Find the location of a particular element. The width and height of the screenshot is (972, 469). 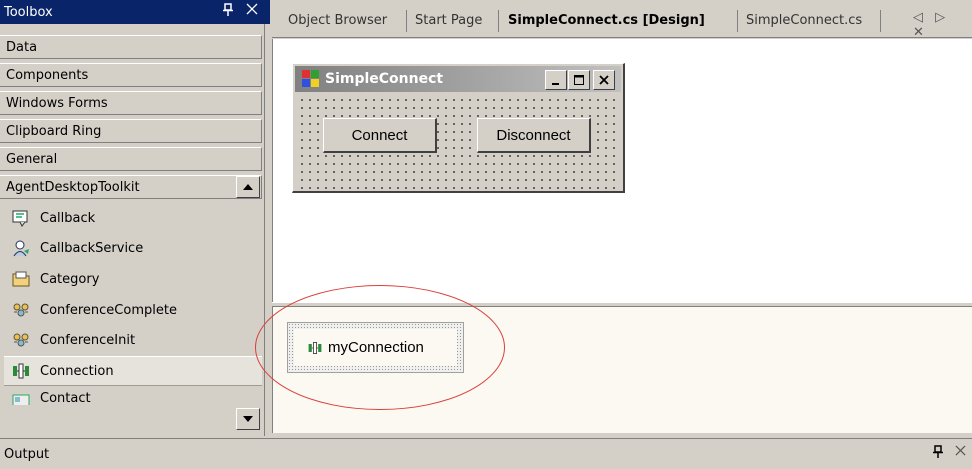

toolbox-item-callback: Callback is located at coordinates (136, 218).